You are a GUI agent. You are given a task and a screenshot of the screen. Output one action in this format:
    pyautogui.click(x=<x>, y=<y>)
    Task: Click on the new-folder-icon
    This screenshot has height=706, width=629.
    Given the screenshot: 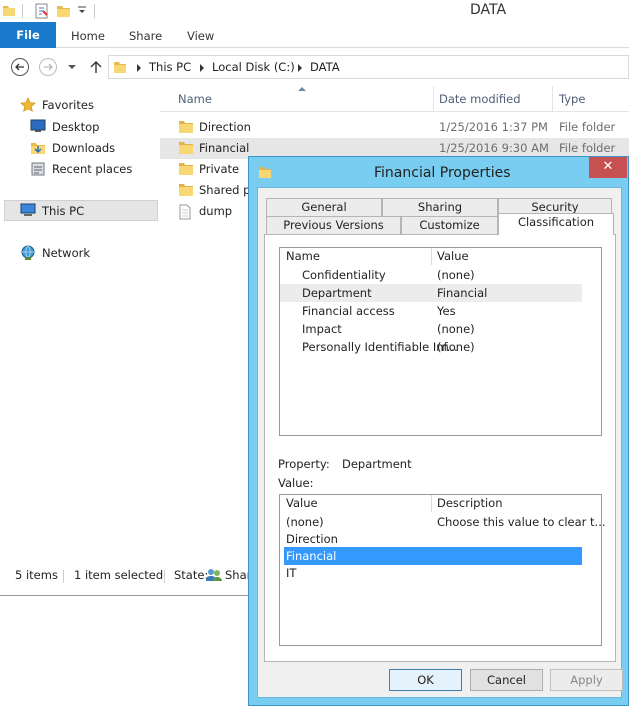 What is the action you would take?
    pyautogui.click(x=64, y=11)
    